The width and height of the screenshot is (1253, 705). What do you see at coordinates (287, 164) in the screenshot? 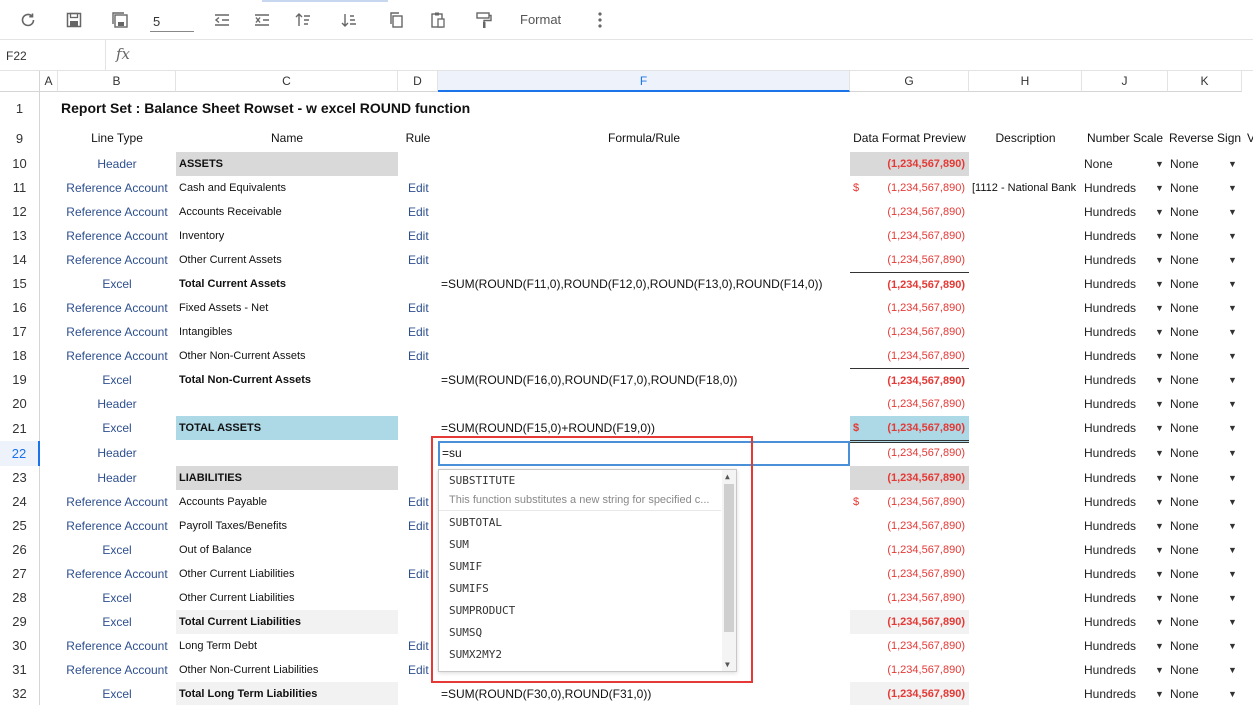
I see `name-cell: ASSETS` at bounding box center [287, 164].